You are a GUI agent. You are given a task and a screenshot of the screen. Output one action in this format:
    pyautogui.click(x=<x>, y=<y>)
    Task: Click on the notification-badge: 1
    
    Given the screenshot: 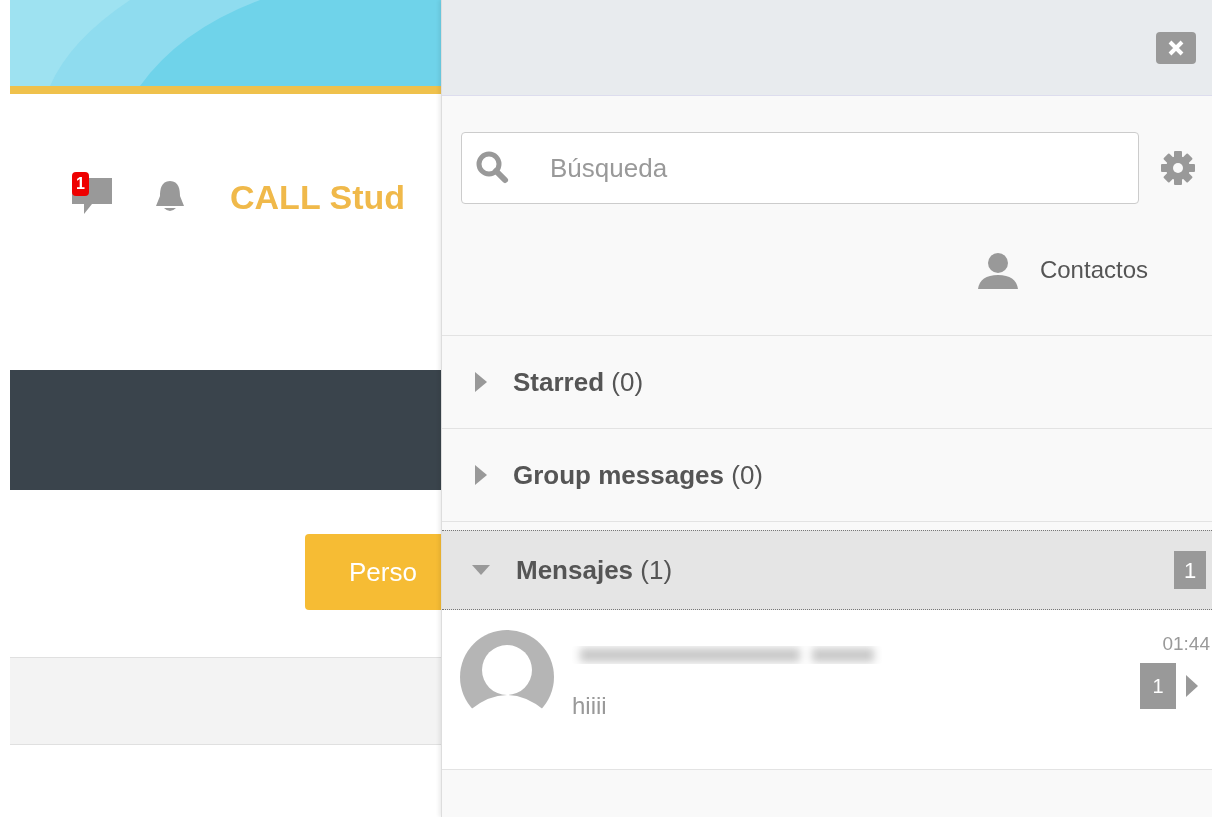 What is the action you would take?
    pyautogui.click(x=80, y=184)
    